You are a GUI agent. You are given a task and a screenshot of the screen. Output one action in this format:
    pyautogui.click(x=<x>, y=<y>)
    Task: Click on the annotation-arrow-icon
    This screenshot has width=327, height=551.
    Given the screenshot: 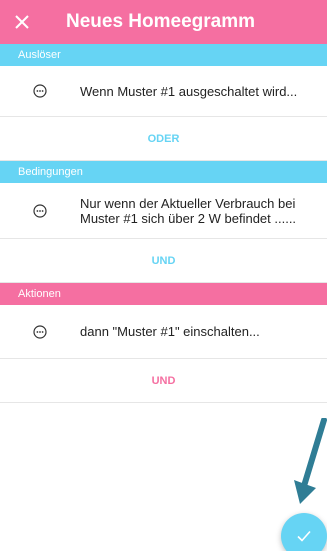 What is the action you would take?
    pyautogui.click(x=310, y=461)
    